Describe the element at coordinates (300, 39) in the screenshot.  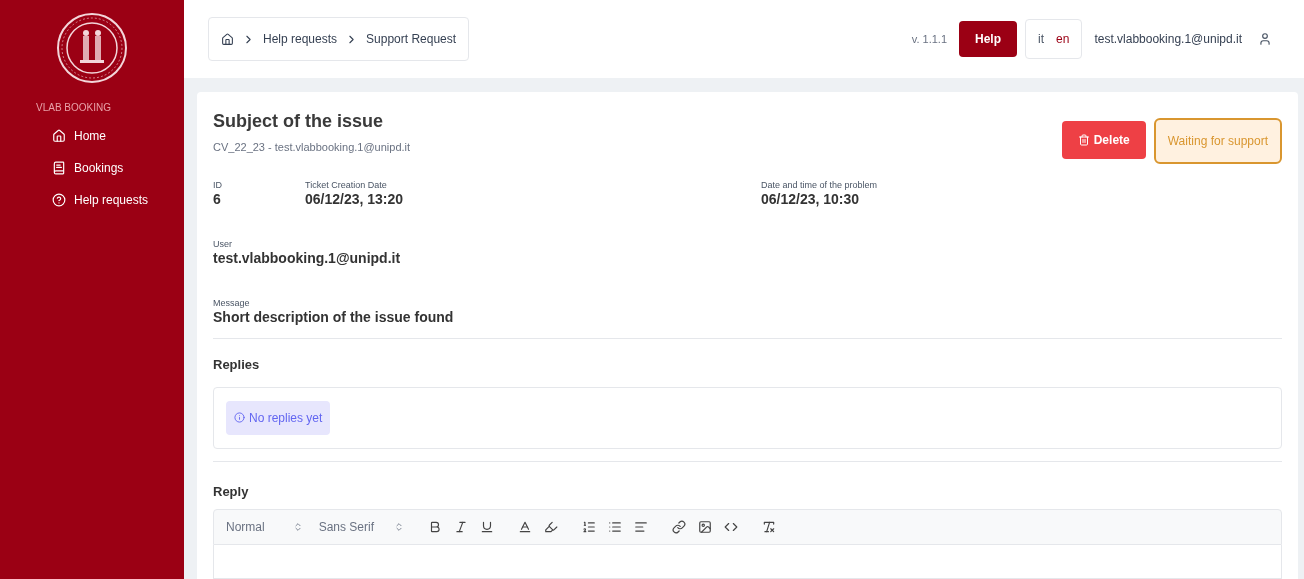
I see `breadcrumb-link: Help requests` at that location.